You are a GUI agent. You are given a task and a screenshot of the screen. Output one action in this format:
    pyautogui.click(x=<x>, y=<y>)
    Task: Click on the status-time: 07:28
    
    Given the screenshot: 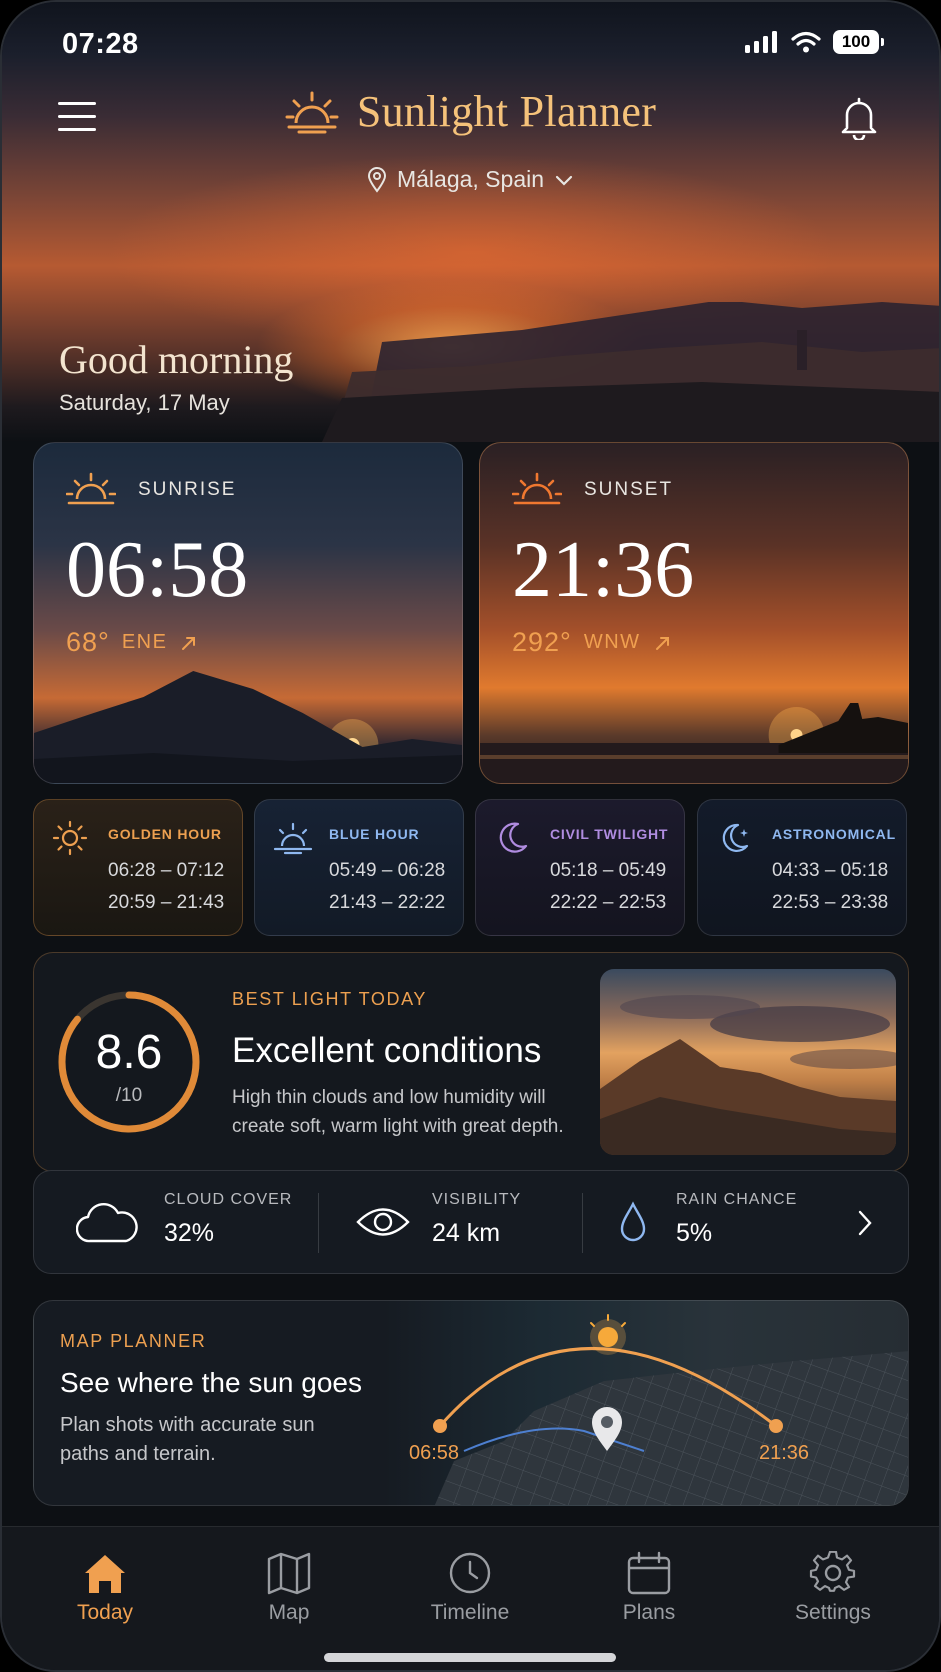 What is the action you would take?
    pyautogui.click(x=100, y=44)
    